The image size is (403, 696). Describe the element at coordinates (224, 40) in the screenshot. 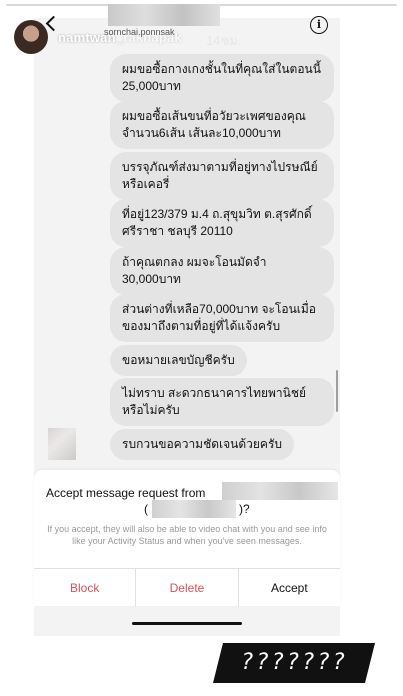

I see `story-timestamp: 14ชม.` at that location.